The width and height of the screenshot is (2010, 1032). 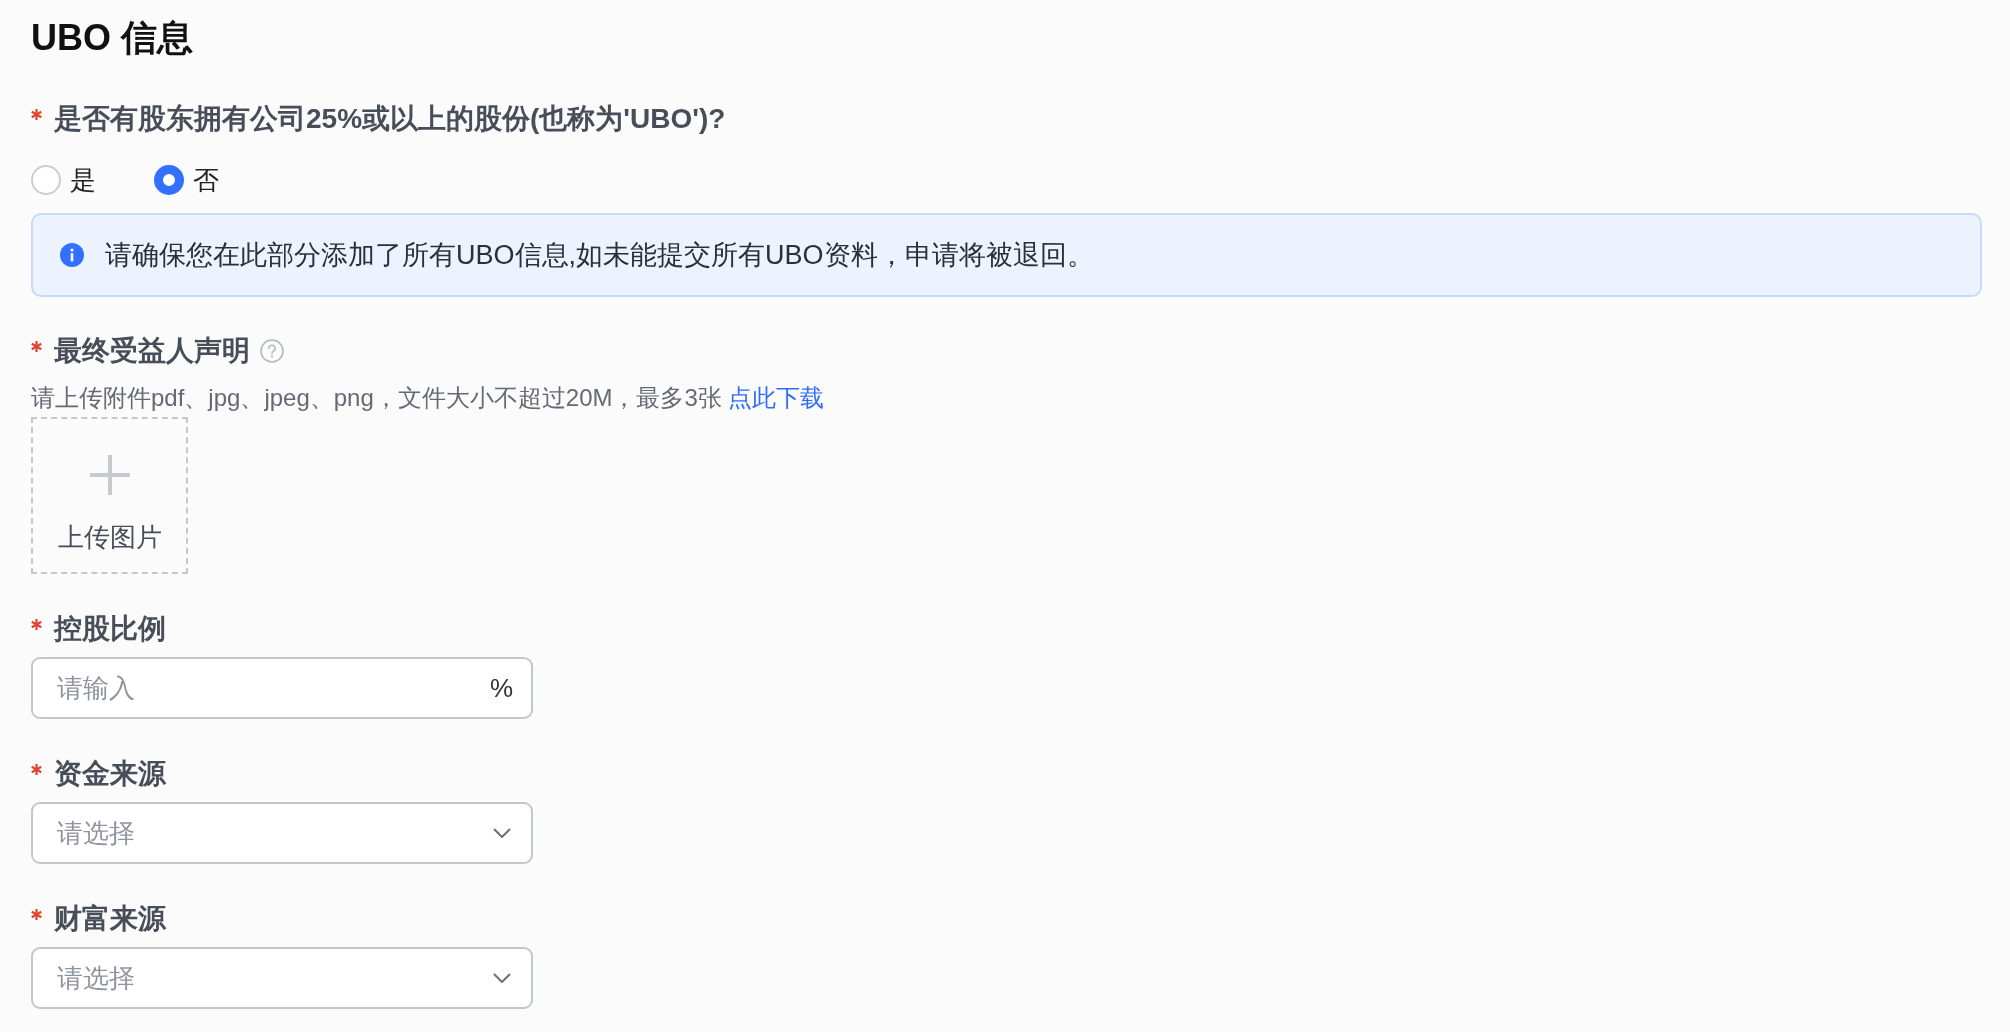 I want to click on radio-label: 是, so click(x=83, y=180).